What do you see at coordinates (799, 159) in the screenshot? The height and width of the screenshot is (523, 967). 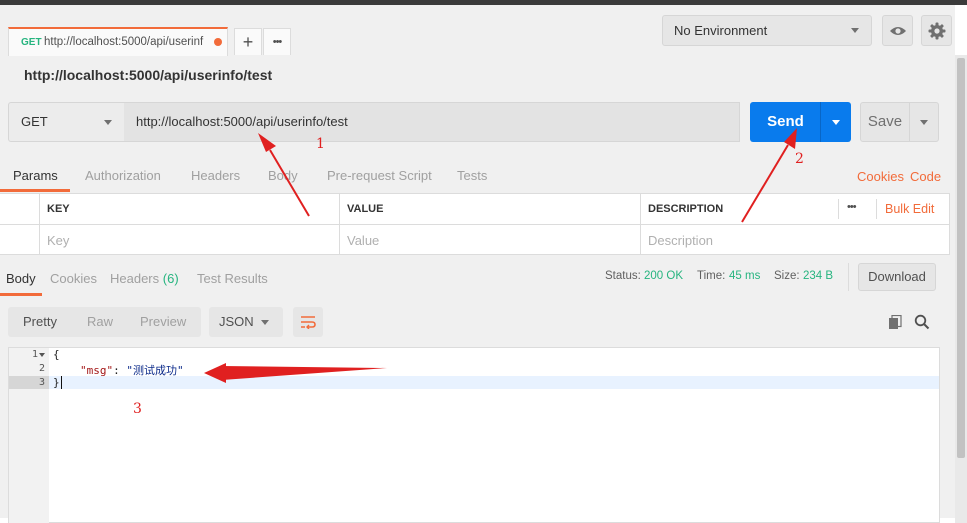 I see `annotation-label-2: 2` at bounding box center [799, 159].